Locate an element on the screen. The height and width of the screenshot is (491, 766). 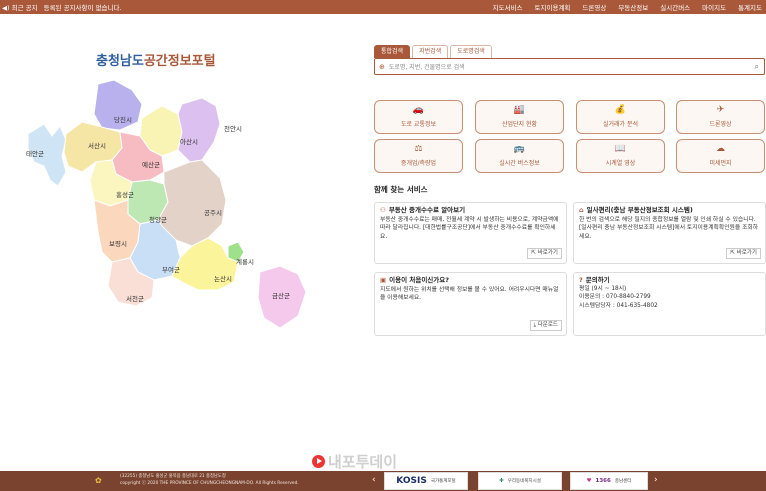
search-input: ⊕ 도로명, 지번, 건물명으로 검색 ⌕ is located at coordinates (569, 66).